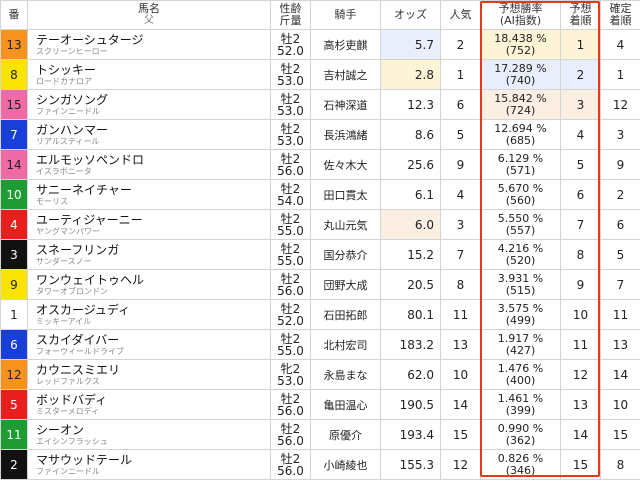 The height and width of the screenshot is (481, 640). Describe the element at coordinates (14, 104) in the screenshot. I see `horse-number: 15` at that location.